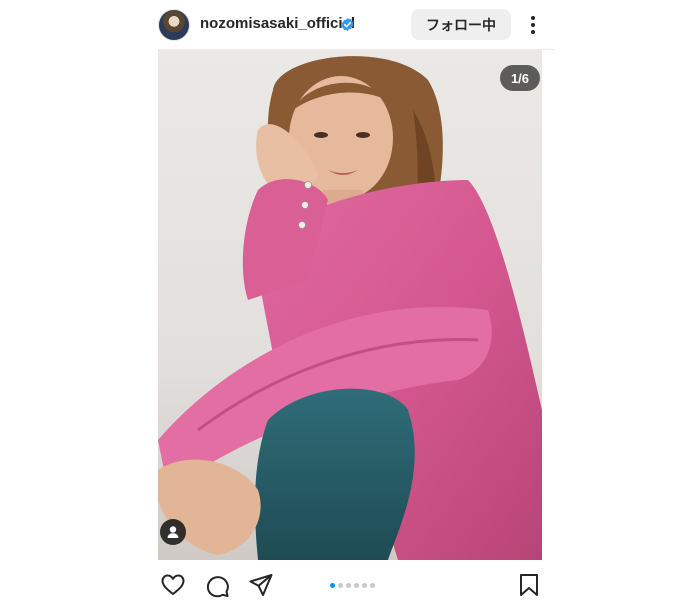 Image resolution: width=700 pixels, height=600 pixels. Describe the element at coordinates (217, 585) in the screenshot. I see `comment-icon` at that location.